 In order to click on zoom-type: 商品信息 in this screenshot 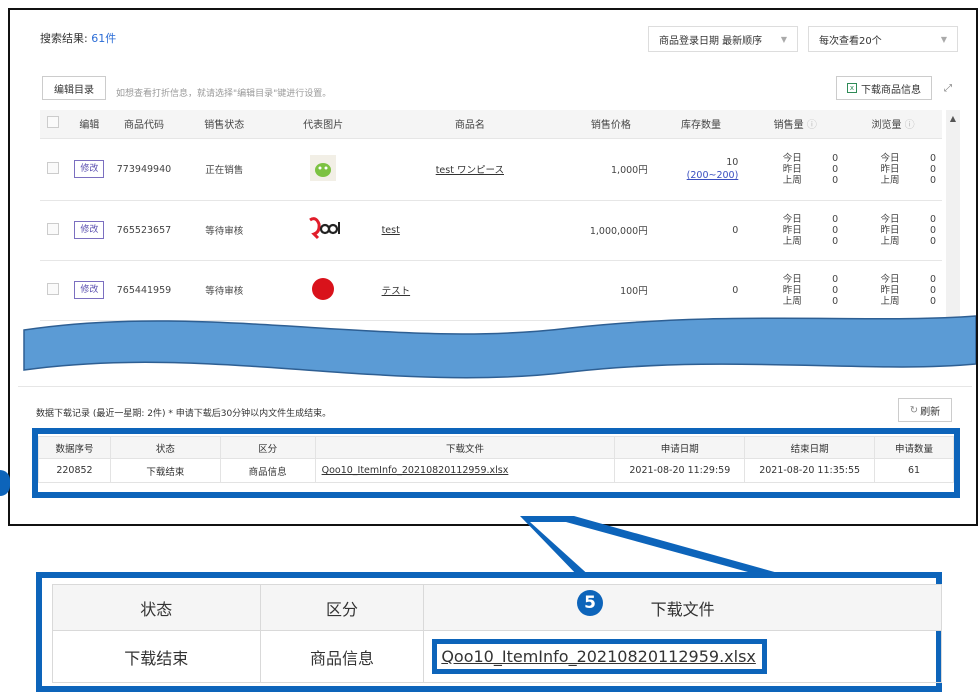, I will do `click(342, 656)`.